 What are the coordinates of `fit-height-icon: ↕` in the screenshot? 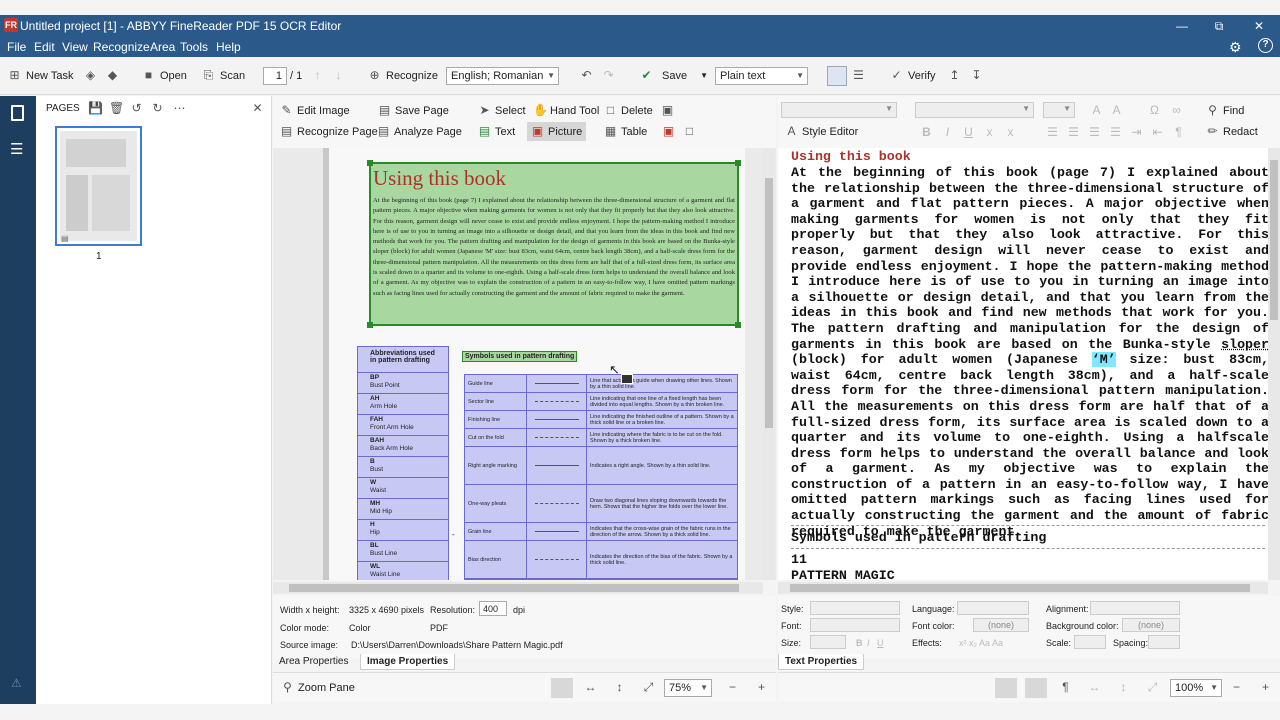 It's located at (619, 687).